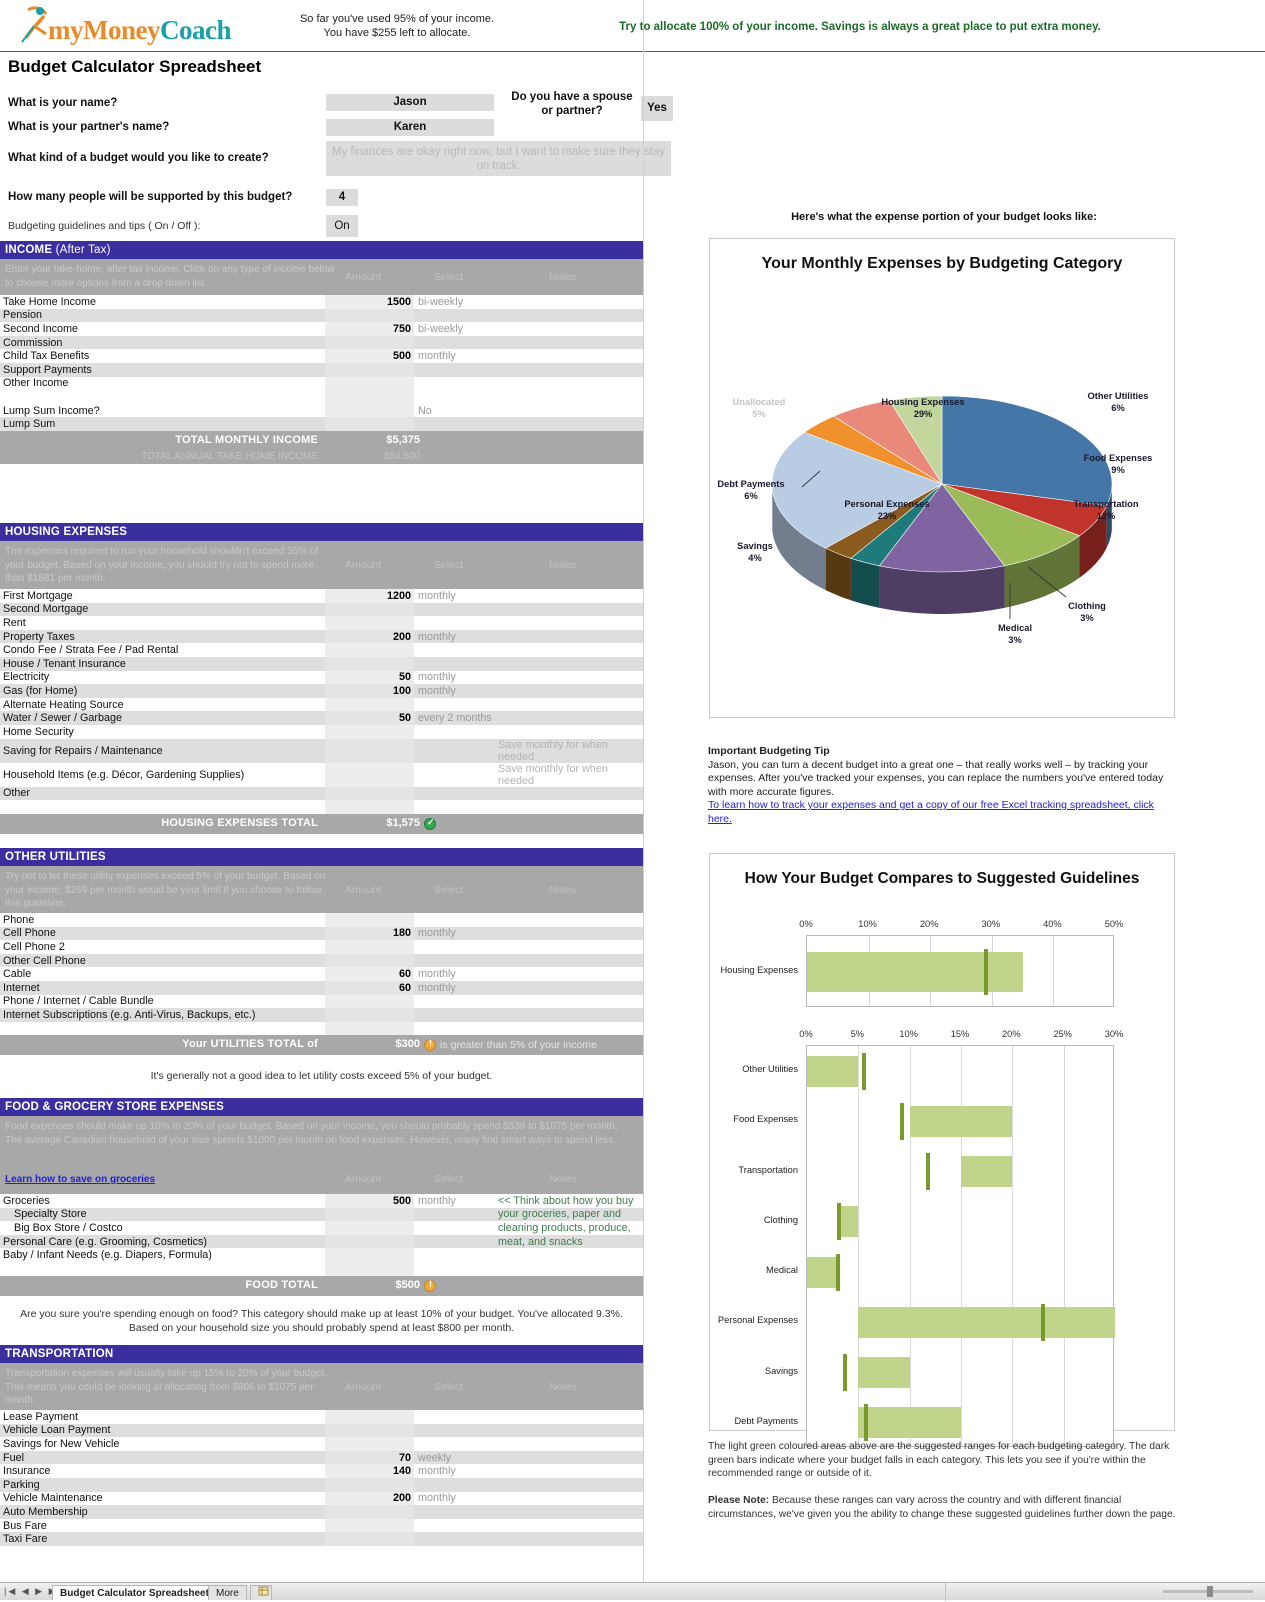 This screenshot has height=1602, width=1265. I want to click on partner-name-input: Karen, so click(410, 127).